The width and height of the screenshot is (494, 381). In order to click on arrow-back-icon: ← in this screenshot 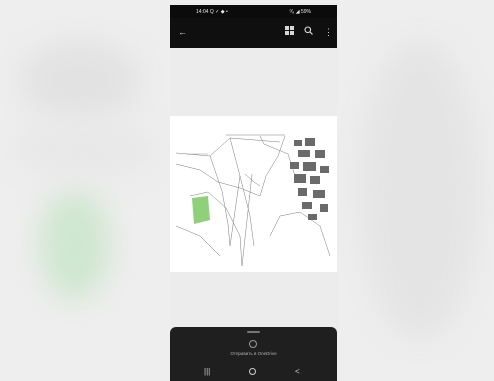, I will do `click(182, 32)`.